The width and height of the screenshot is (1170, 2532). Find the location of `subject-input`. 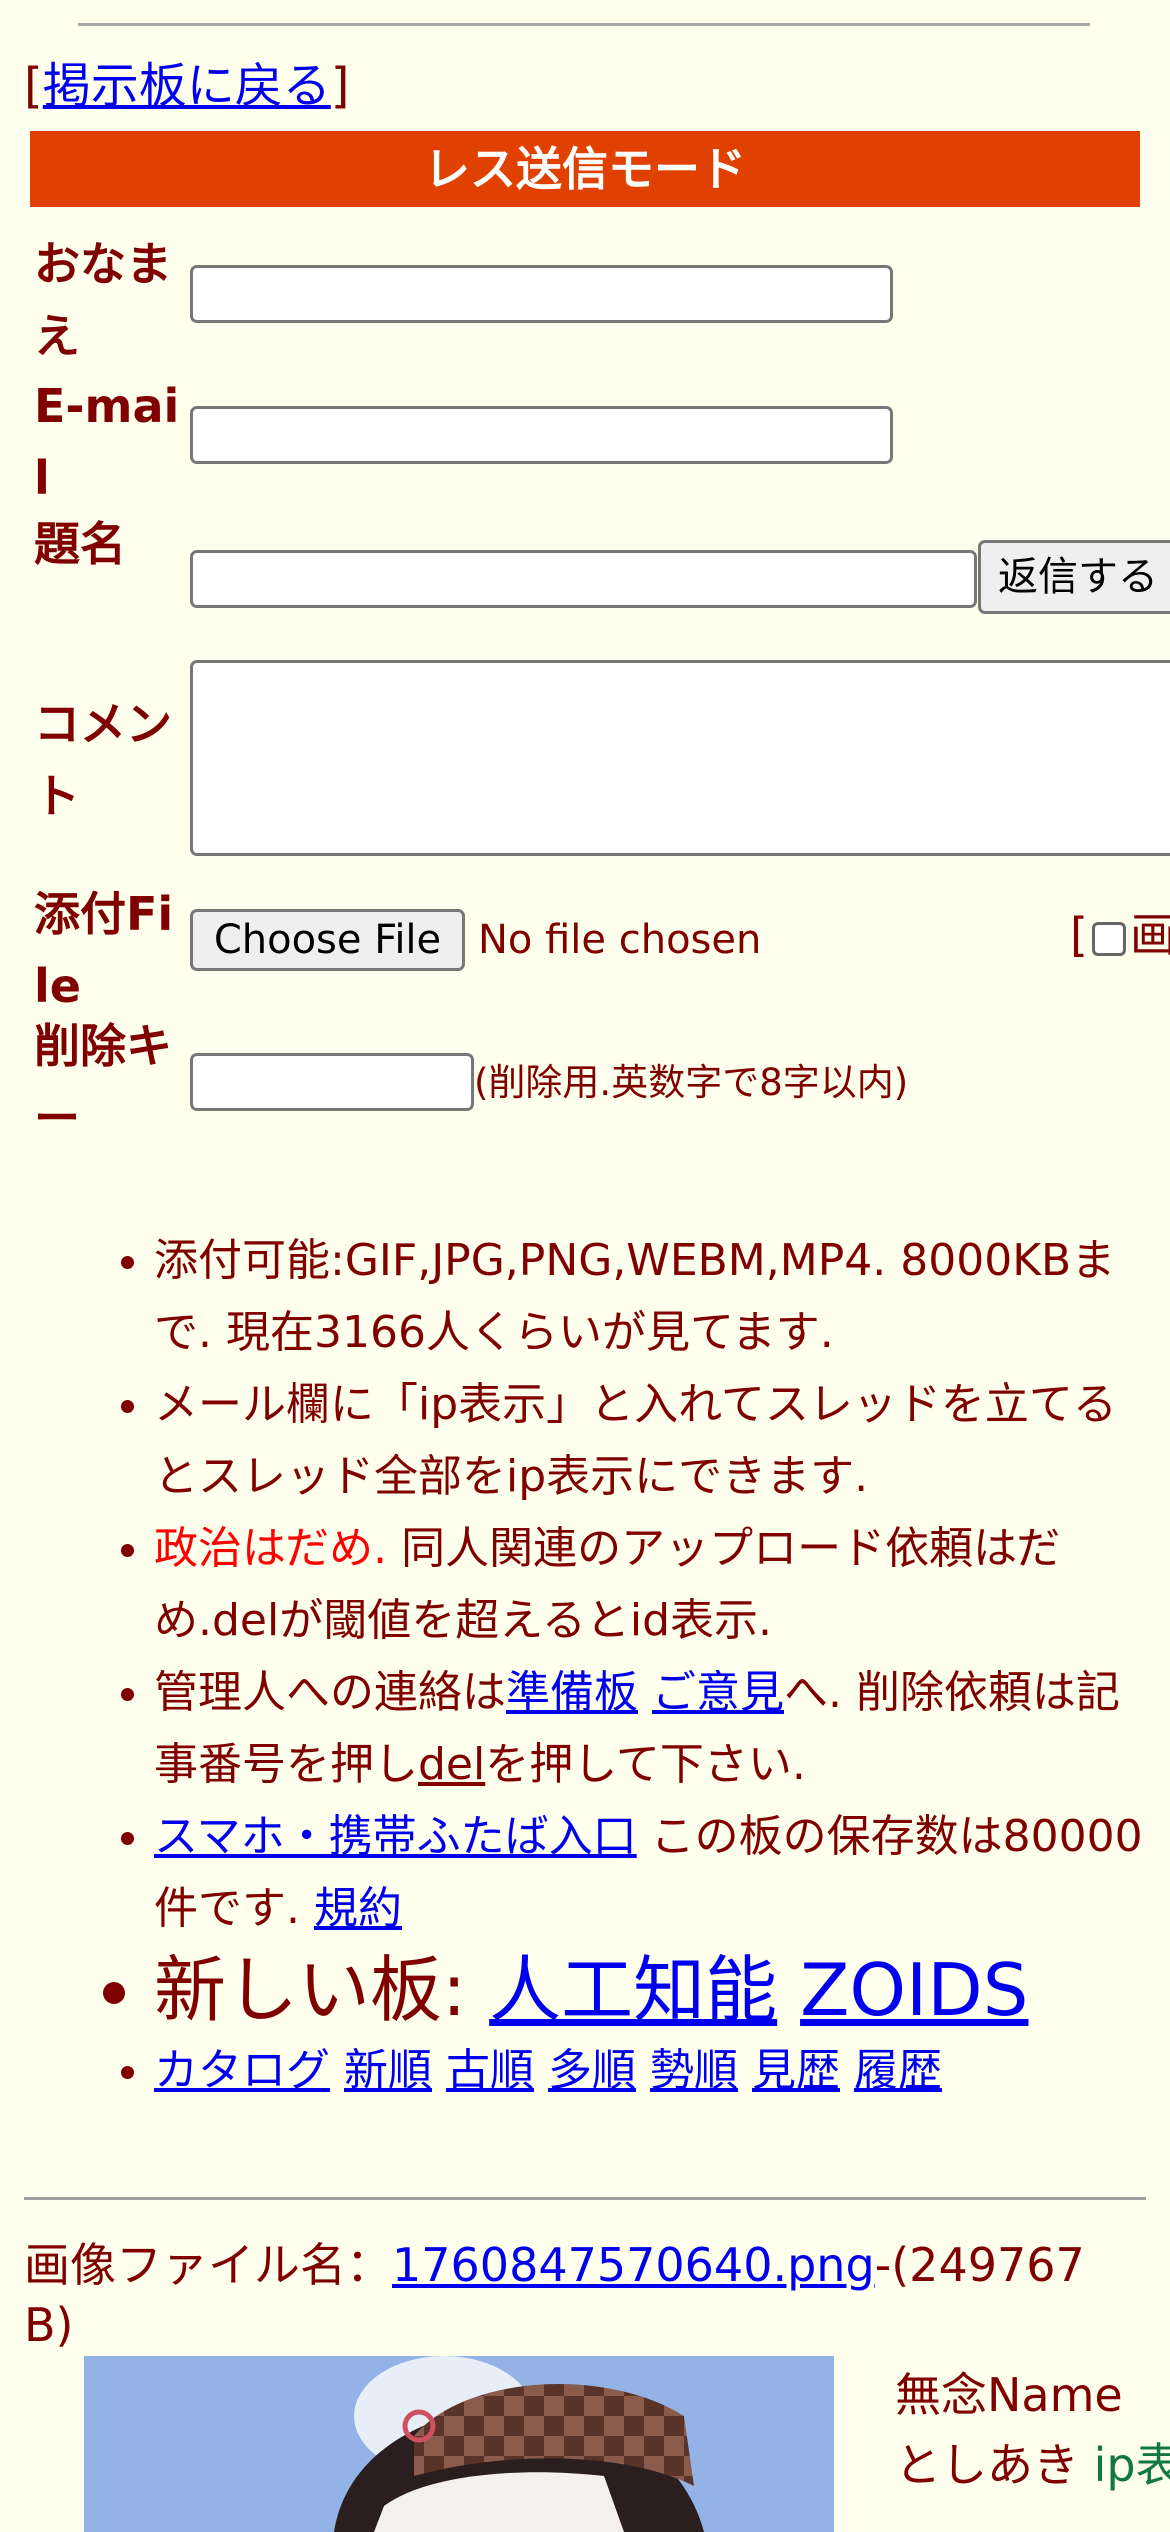

subject-input is located at coordinates (583, 579).